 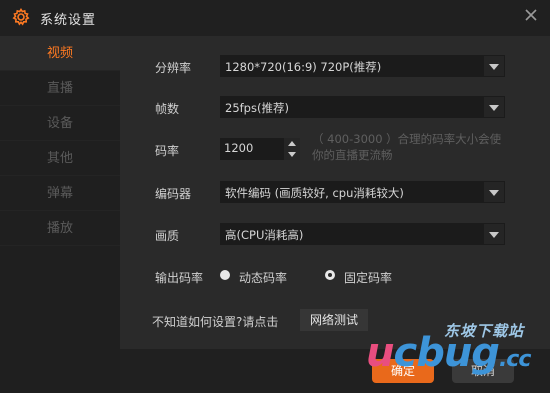 I want to click on encoder-label: 编码器, so click(x=173, y=194).